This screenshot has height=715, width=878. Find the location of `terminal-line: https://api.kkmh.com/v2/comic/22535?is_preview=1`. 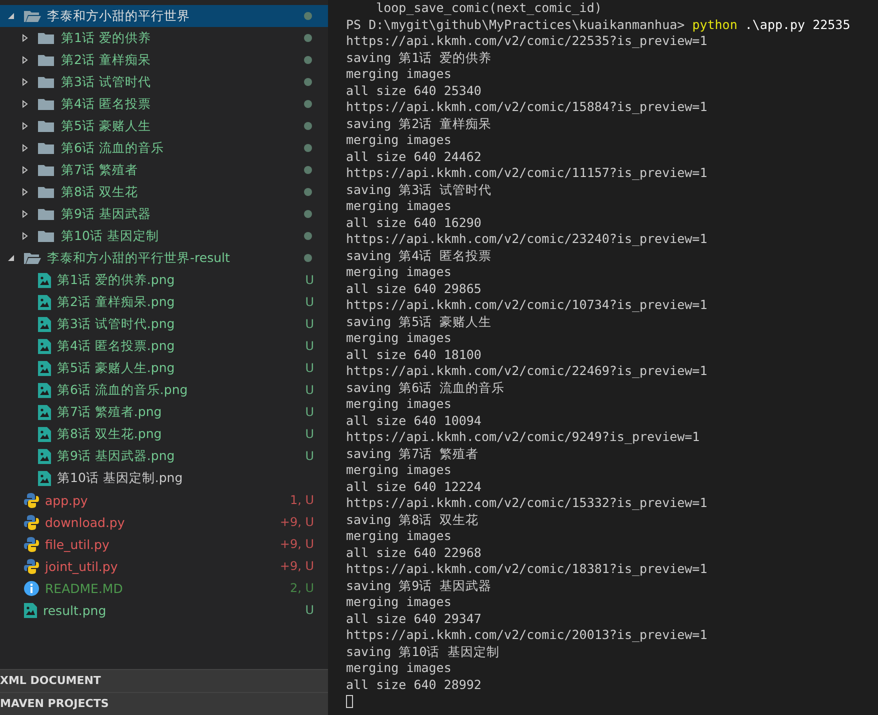

terminal-line: https://api.kkmh.com/v2/comic/22535?is_preview=1 is located at coordinates (527, 41).